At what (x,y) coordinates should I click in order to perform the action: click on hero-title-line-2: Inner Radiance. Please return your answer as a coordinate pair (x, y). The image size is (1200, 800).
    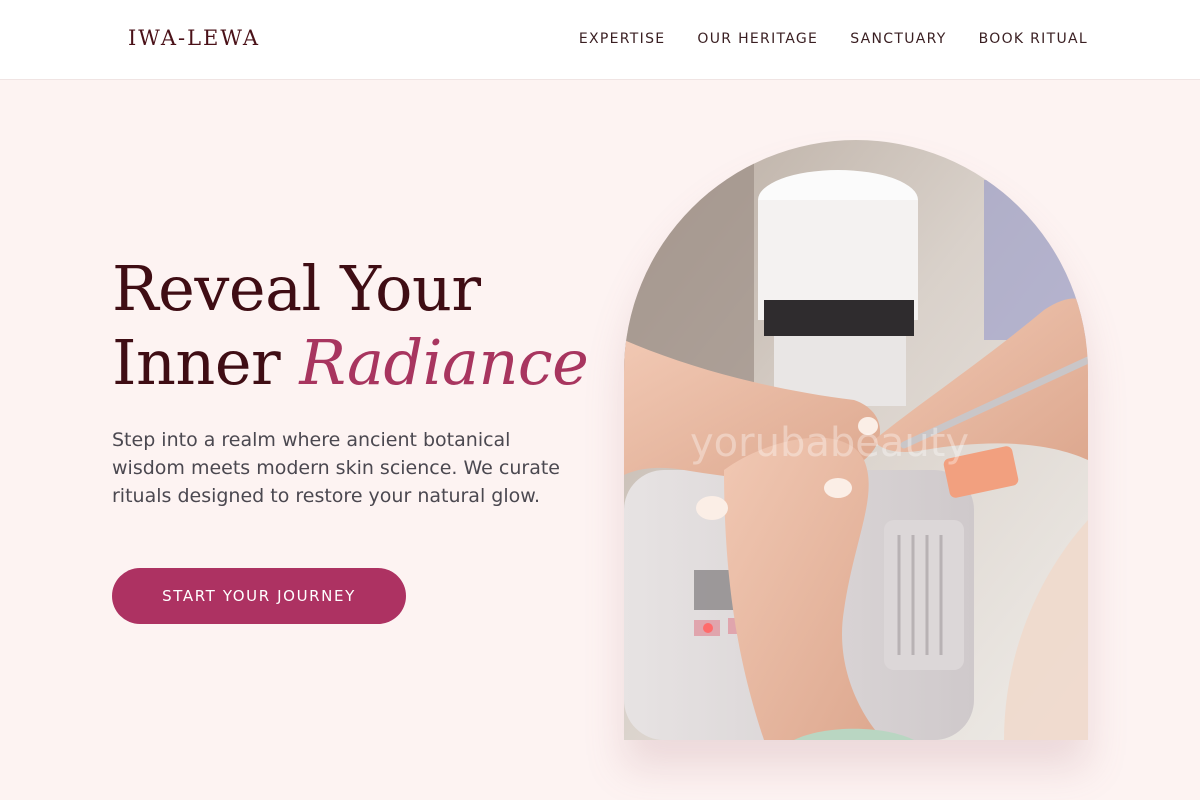
    Looking at the image, I should click on (350, 363).